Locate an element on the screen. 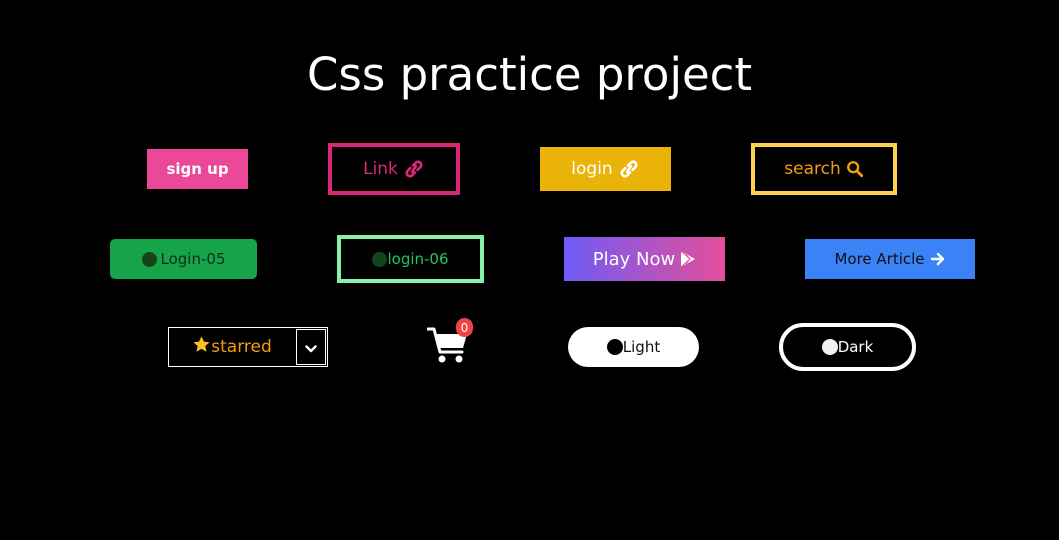 The height and width of the screenshot is (540, 1059). light-mode-button: Light is located at coordinates (633, 347).